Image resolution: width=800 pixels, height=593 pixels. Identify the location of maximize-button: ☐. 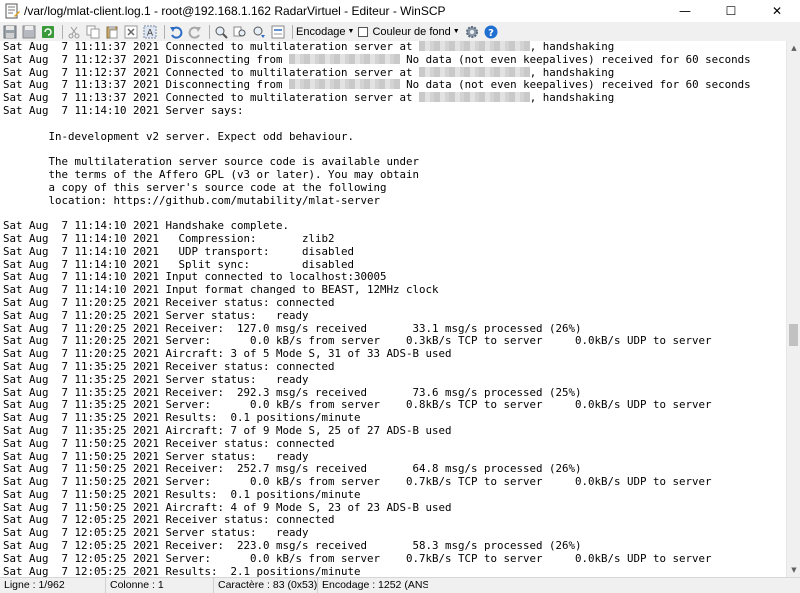
(731, 11).